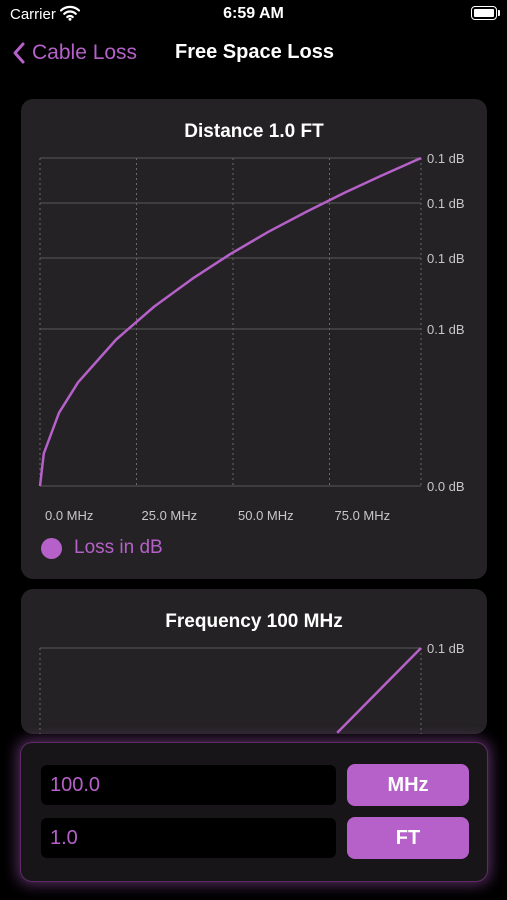  Describe the element at coordinates (188, 785) in the screenshot. I see `frequency-input: 100.0` at that location.